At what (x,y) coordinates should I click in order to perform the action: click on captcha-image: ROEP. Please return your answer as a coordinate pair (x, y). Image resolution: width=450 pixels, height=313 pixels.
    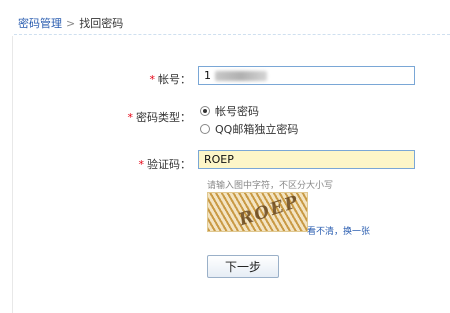
    Looking at the image, I should click on (257, 212).